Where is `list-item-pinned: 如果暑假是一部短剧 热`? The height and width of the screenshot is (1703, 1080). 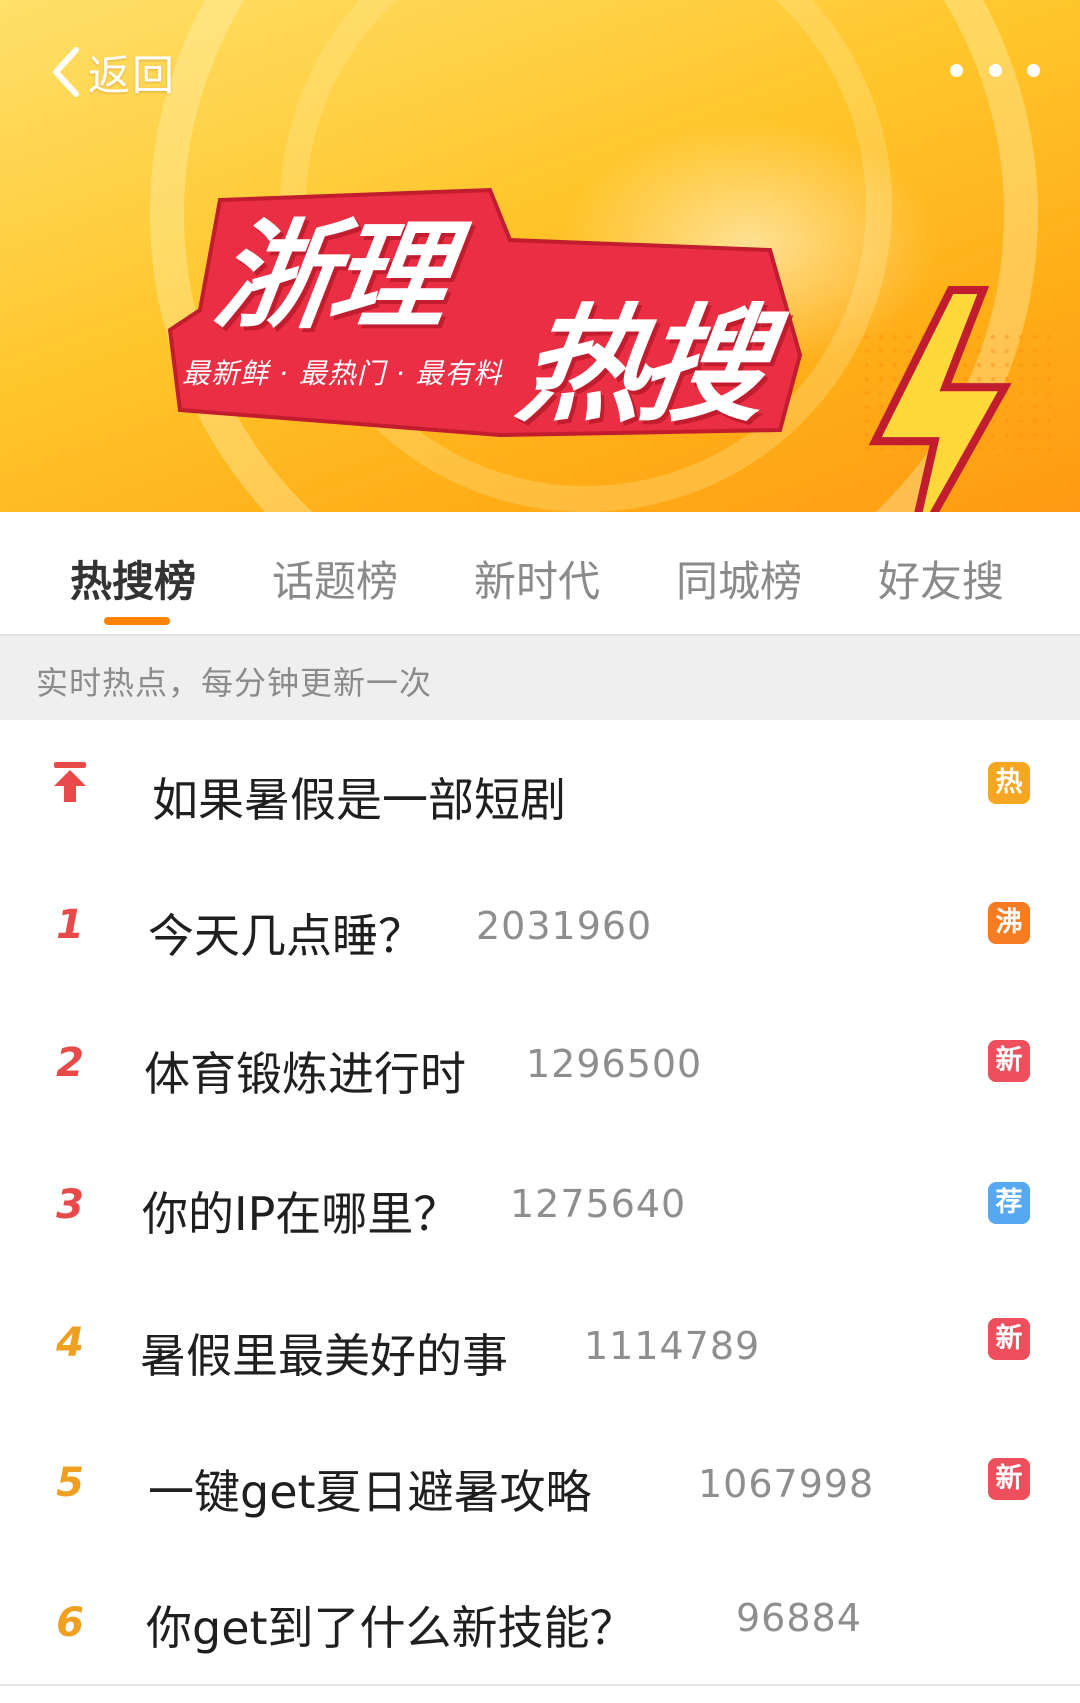
list-item-pinned: 如果暑假是一部短剧 热 is located at coordinates (540, 789).